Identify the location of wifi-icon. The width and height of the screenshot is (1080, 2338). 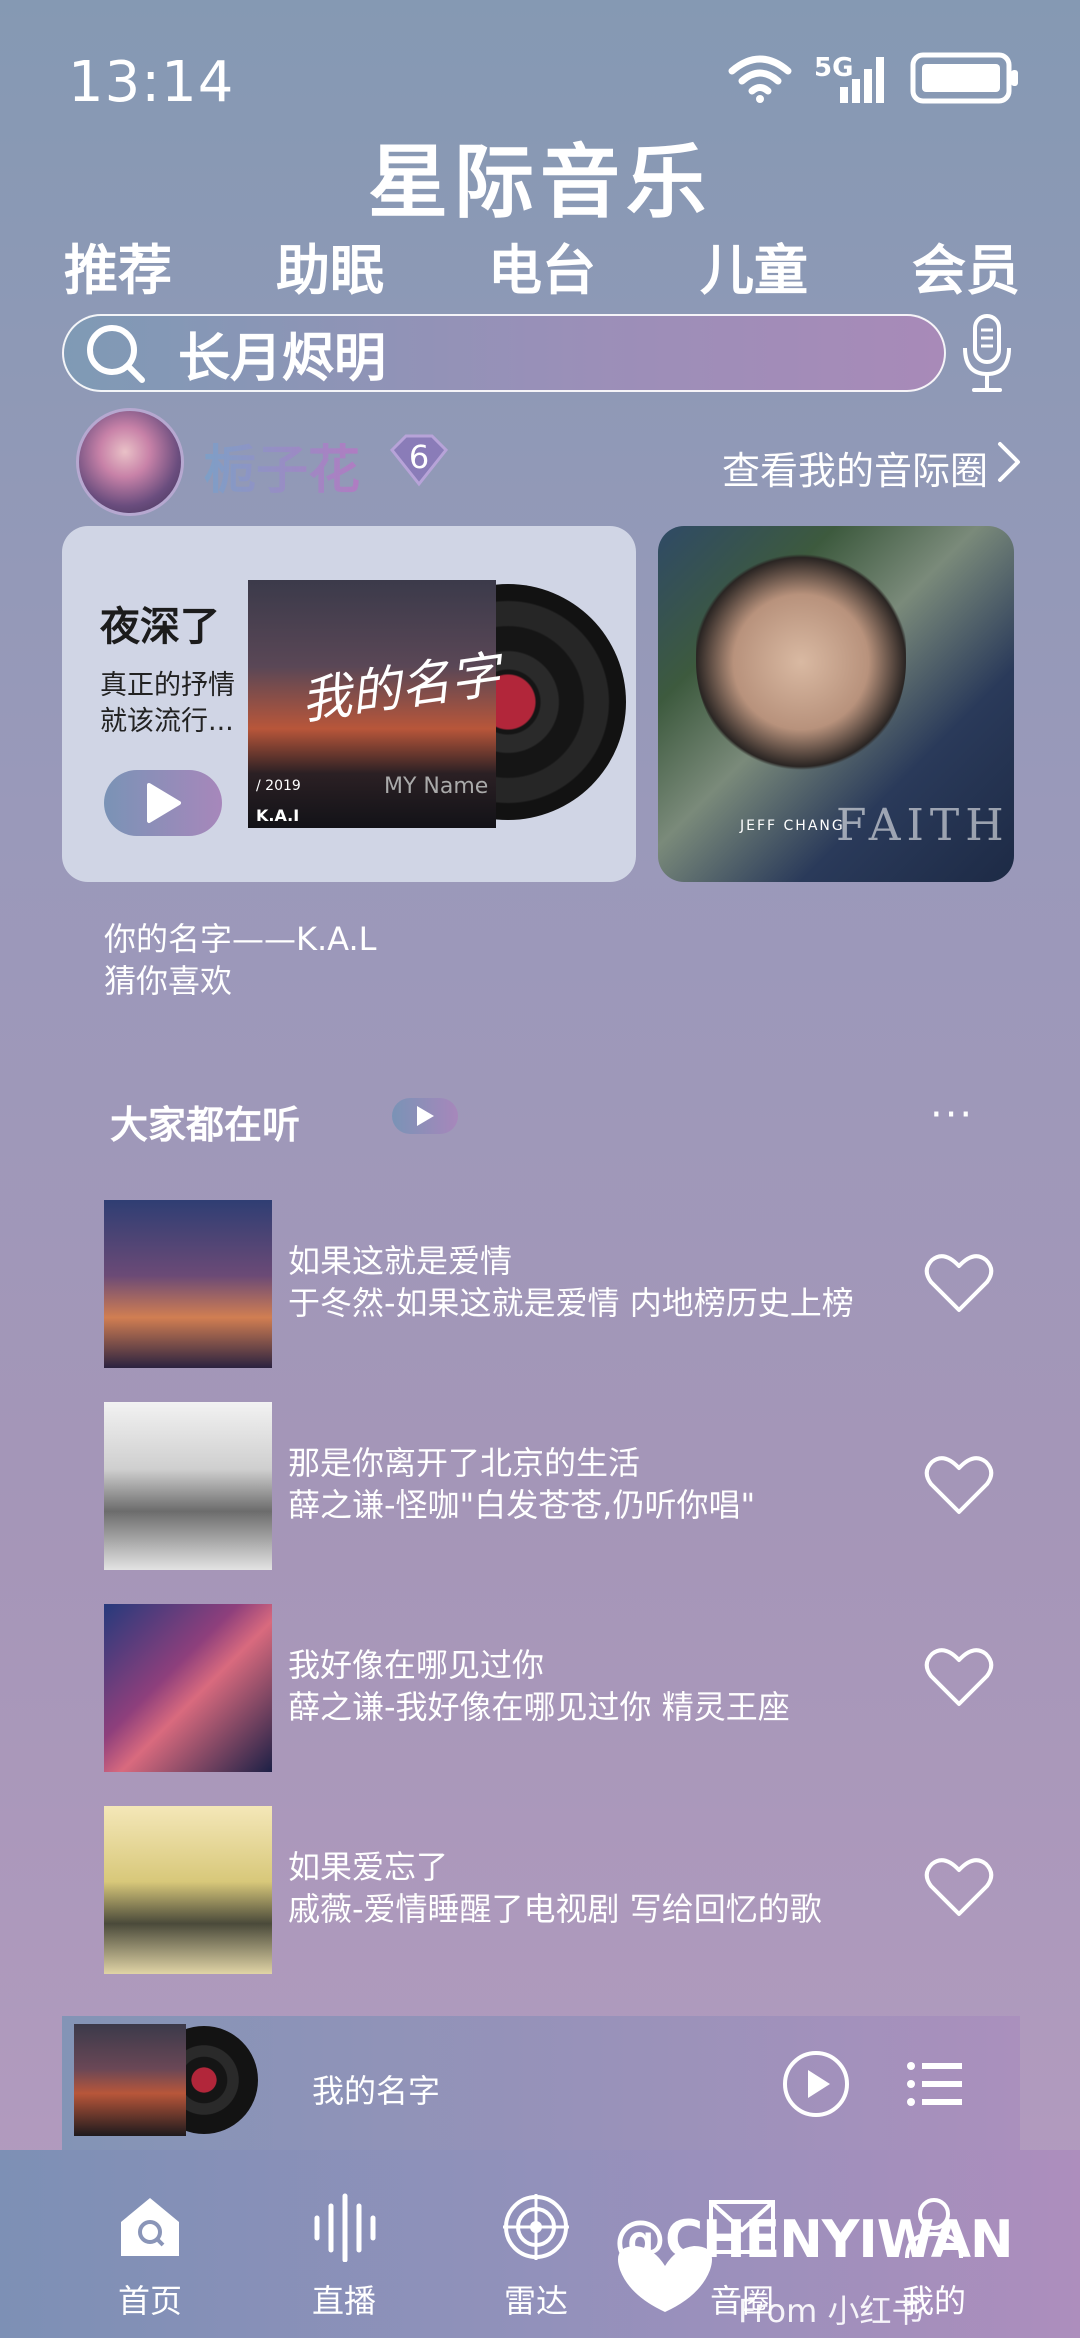
(760, 79).